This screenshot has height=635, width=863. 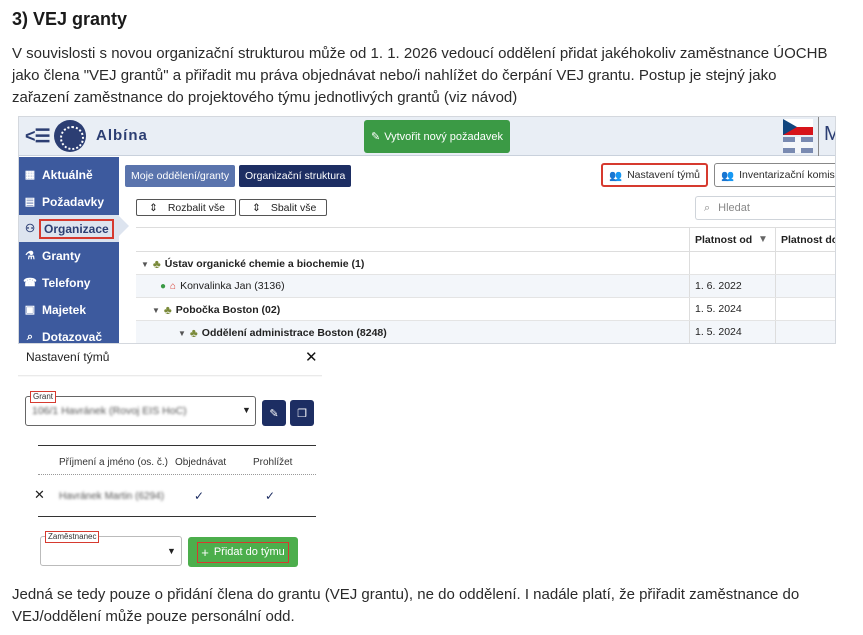 I want to click on row-name: Pobočka Boston (02), so click(x=228, y=310).